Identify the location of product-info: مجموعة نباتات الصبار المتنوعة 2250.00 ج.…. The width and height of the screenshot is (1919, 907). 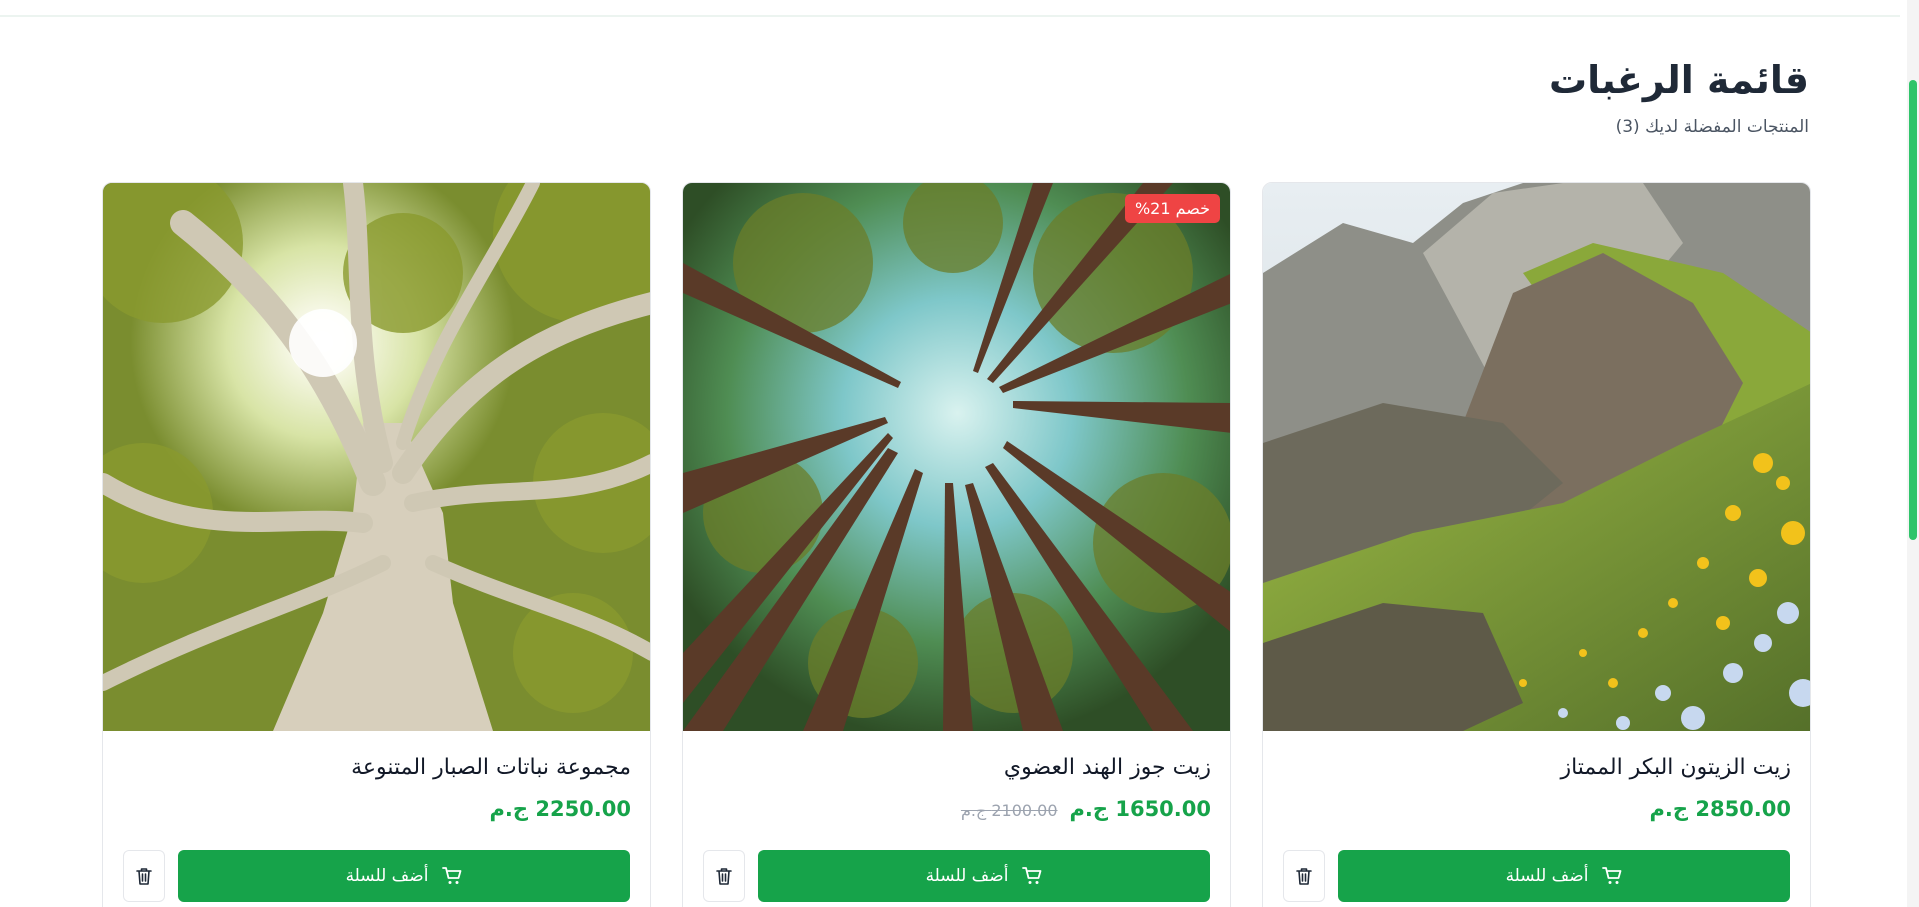
(376, 776).